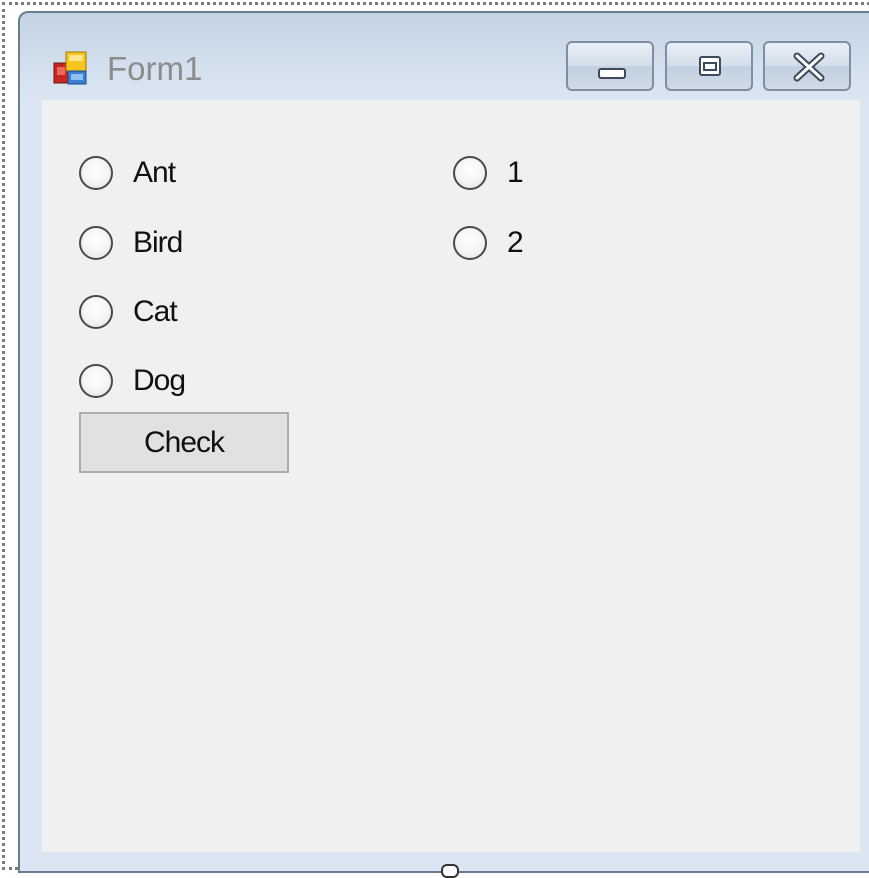 The height and width of the screenshot is (878, 869). Describe the element at coordinates (515, 242) in the screenshot. I see `radio-label: 2` at that location.